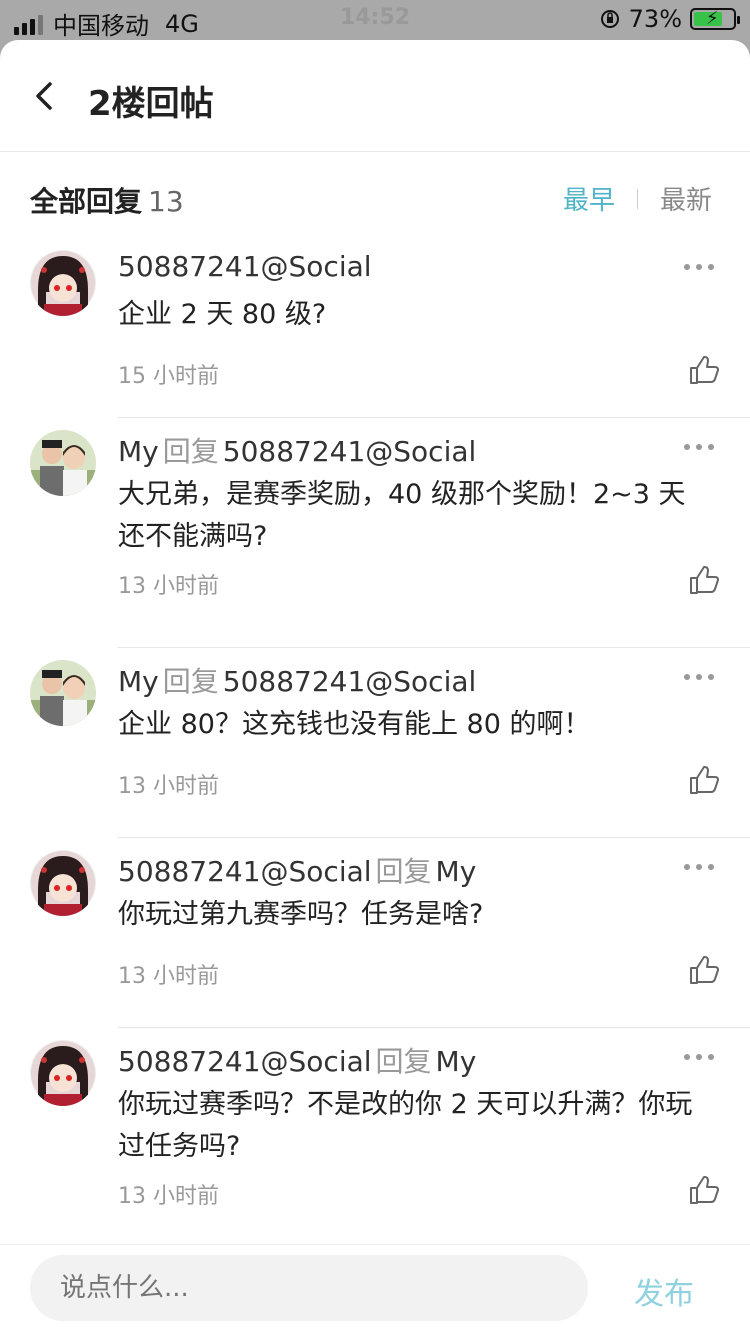 The image size is (750, 1334). I want to click on all-replies-label: 全部回复 13, so click(107, 200).